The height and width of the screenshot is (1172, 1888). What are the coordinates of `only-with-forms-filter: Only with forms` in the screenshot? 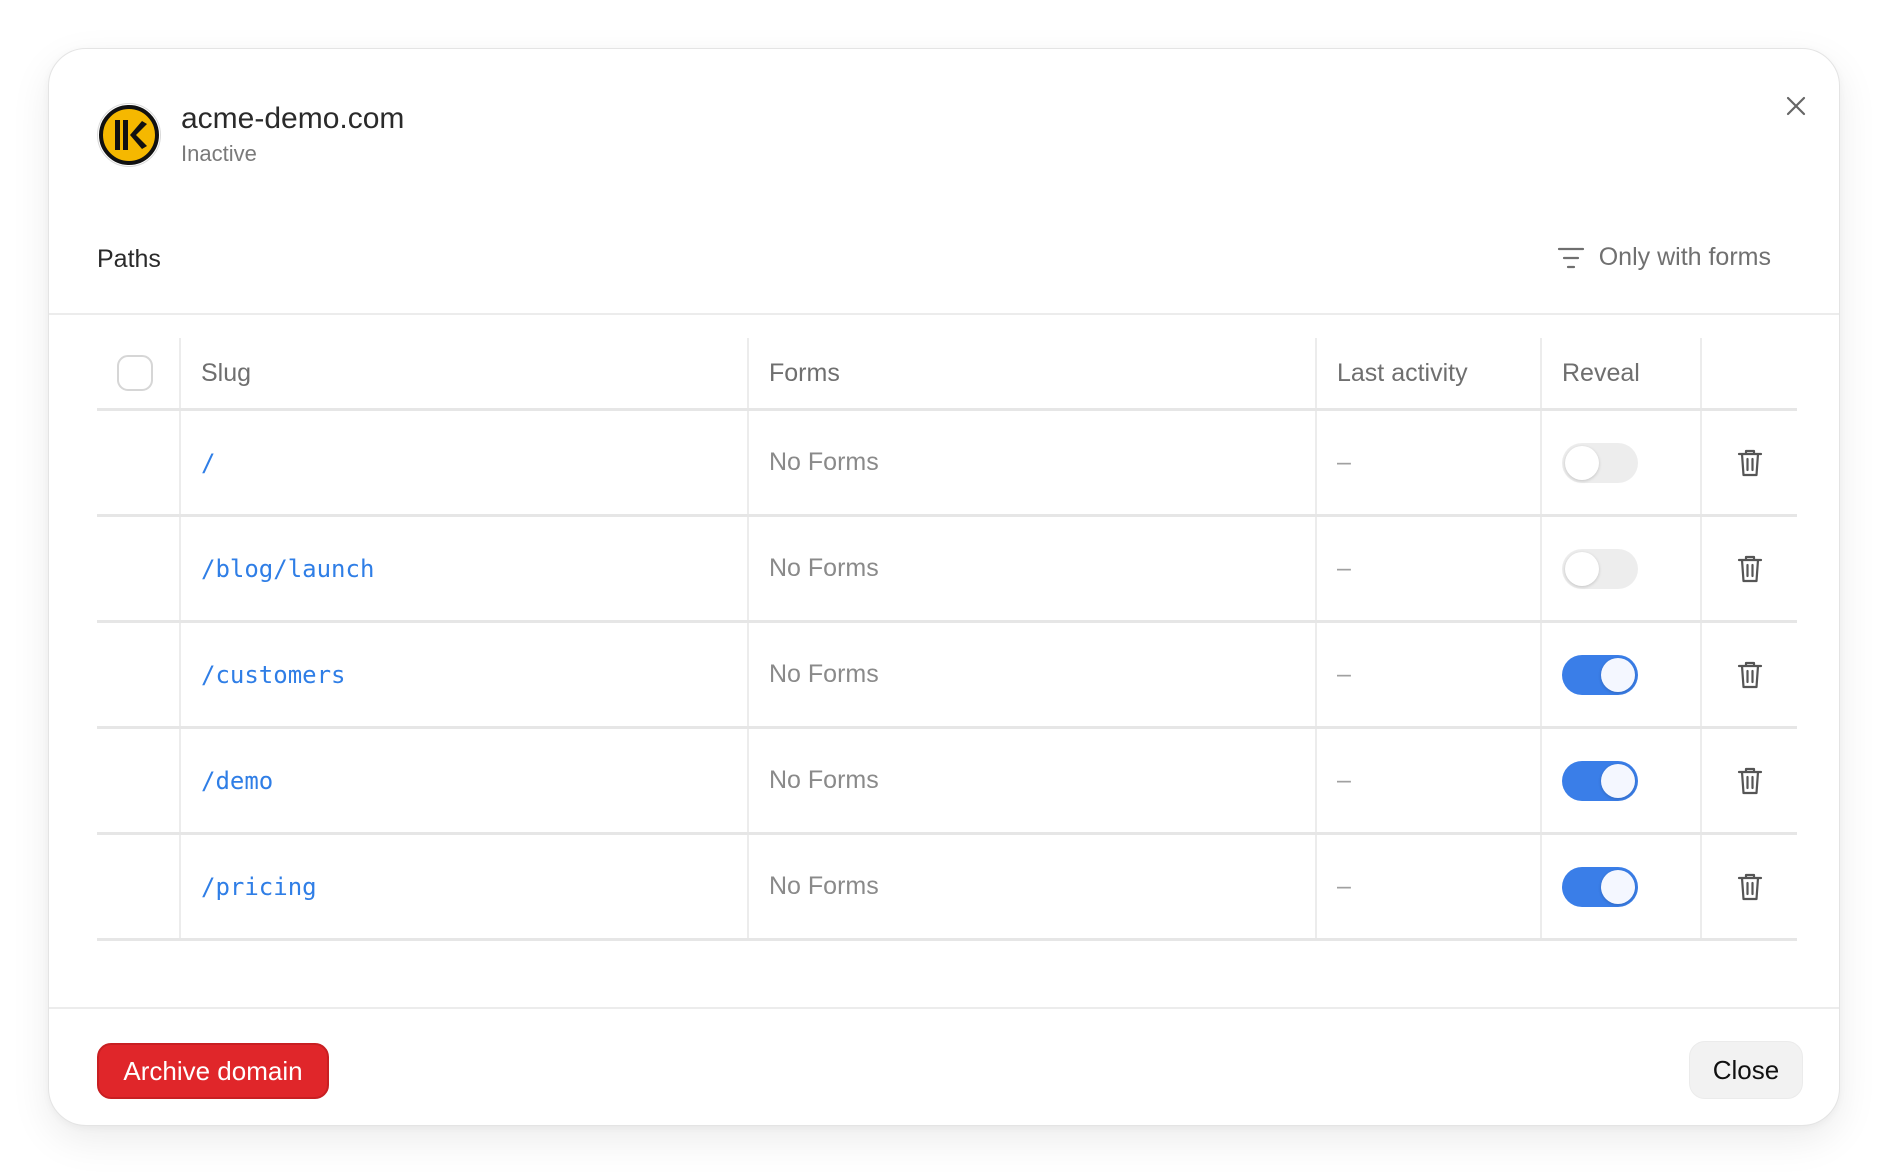 It's located at (1664, 257).